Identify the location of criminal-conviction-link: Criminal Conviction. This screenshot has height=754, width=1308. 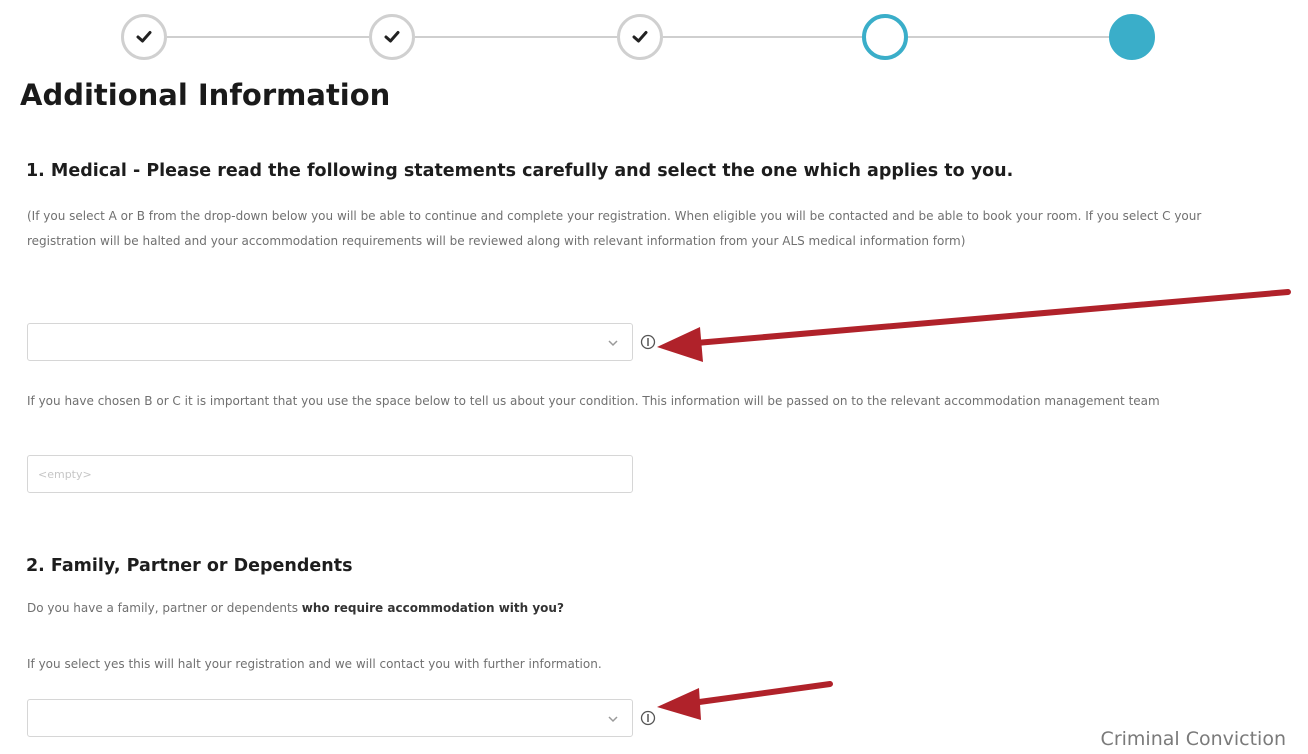
(1193, 739).